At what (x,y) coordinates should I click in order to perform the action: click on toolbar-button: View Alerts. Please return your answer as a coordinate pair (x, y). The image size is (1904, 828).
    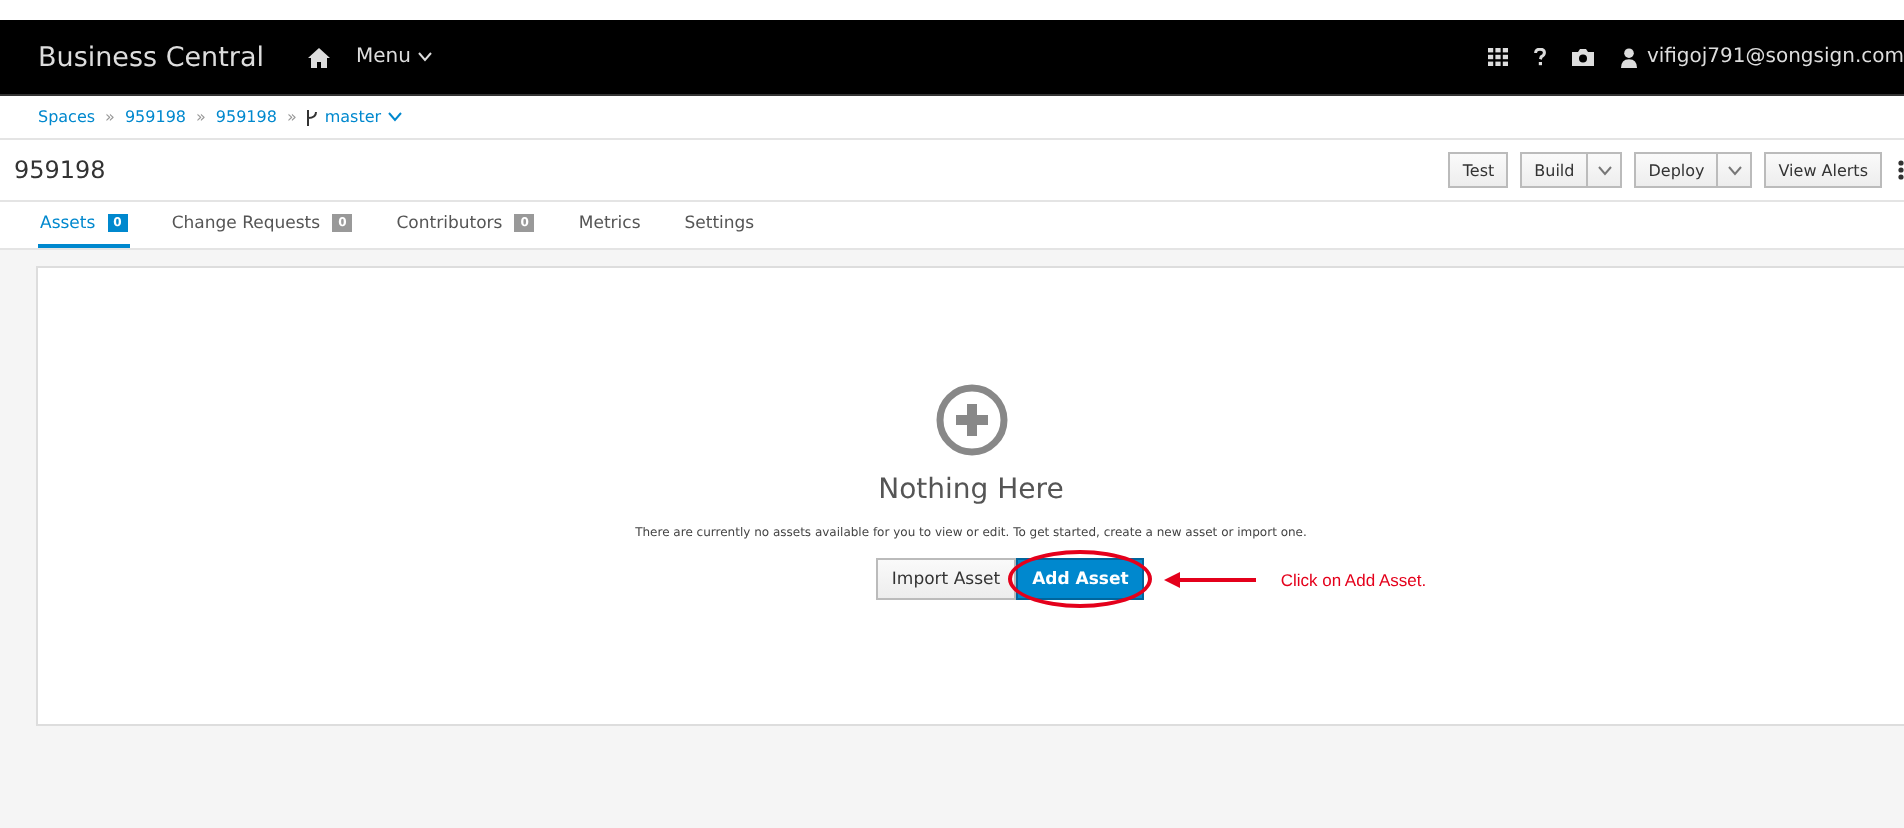
    Looking at the image, I should click on (1823, 170).